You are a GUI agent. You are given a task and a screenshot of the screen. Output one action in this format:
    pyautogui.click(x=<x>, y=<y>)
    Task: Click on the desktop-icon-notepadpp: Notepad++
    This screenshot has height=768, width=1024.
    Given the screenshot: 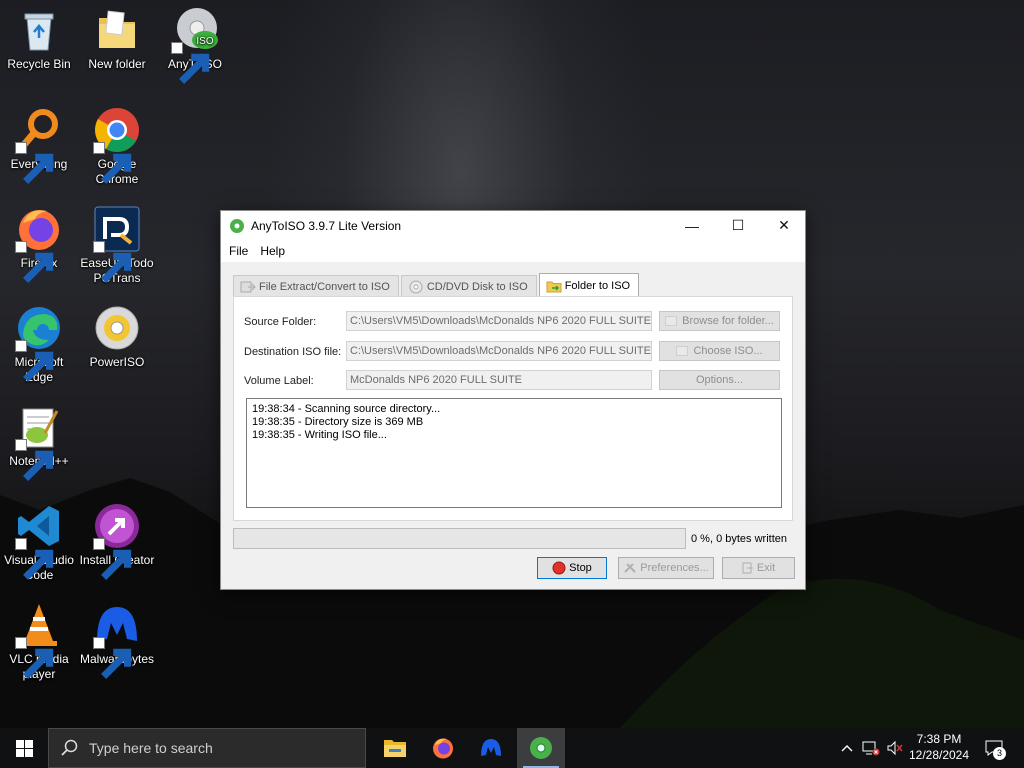 What is the action you would take?
    pyautogui.click(x=39, y=442)
    